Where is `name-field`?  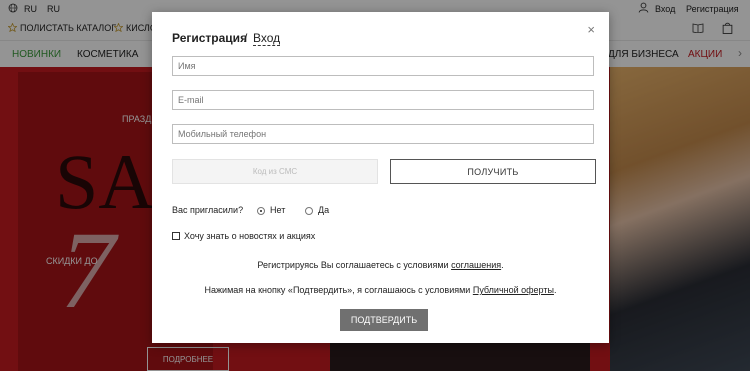 name-field is located at coordinates (383, 66).